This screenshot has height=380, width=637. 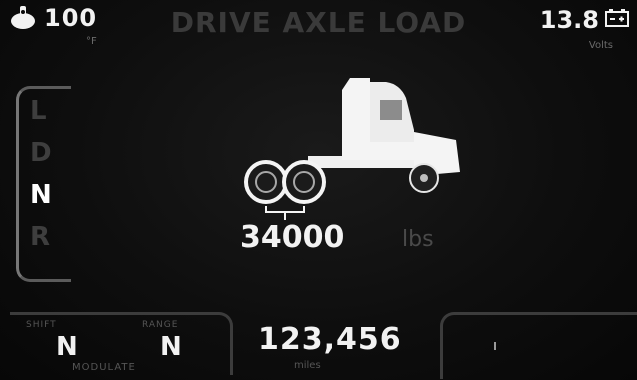 What do you see at coordinates (569, 20) in the screenshot?
I see `voltage-value: 13.8` at bounding box center [569, 20].